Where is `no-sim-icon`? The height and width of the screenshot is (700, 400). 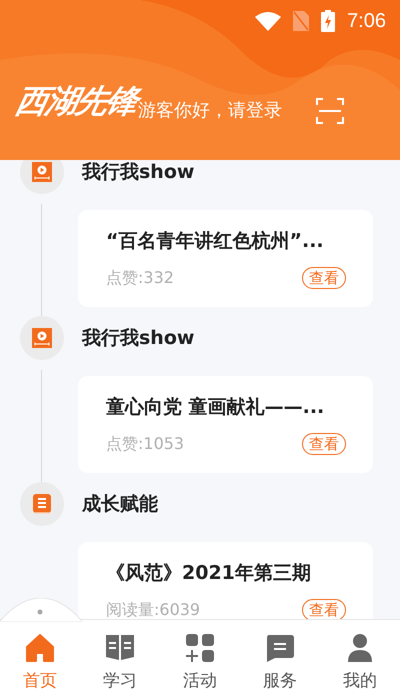 no-sim-icon is located at coordinates (301, 21).